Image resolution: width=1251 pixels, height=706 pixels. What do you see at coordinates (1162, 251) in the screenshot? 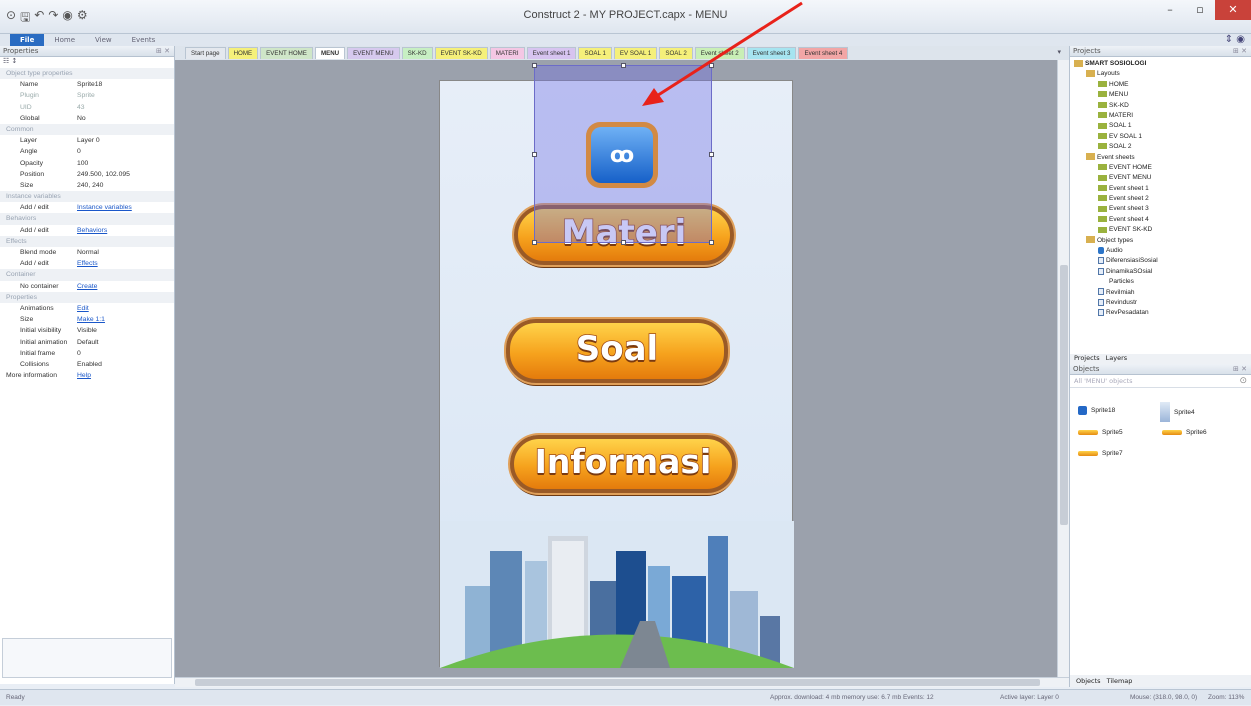
I see `project-tree-item: Audio` at bounding box center [1162, 251].